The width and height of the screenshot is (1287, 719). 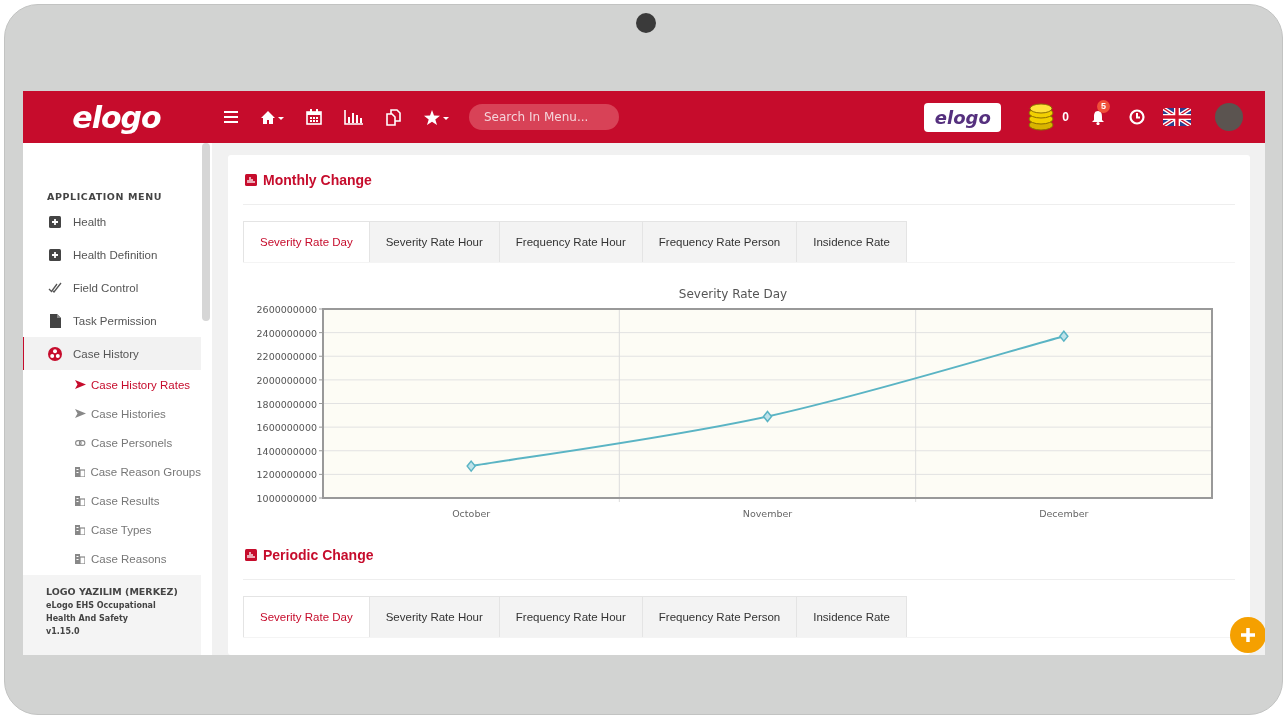 I want to click on menu-item-label: Task Permission, so click(x=115, y=320).